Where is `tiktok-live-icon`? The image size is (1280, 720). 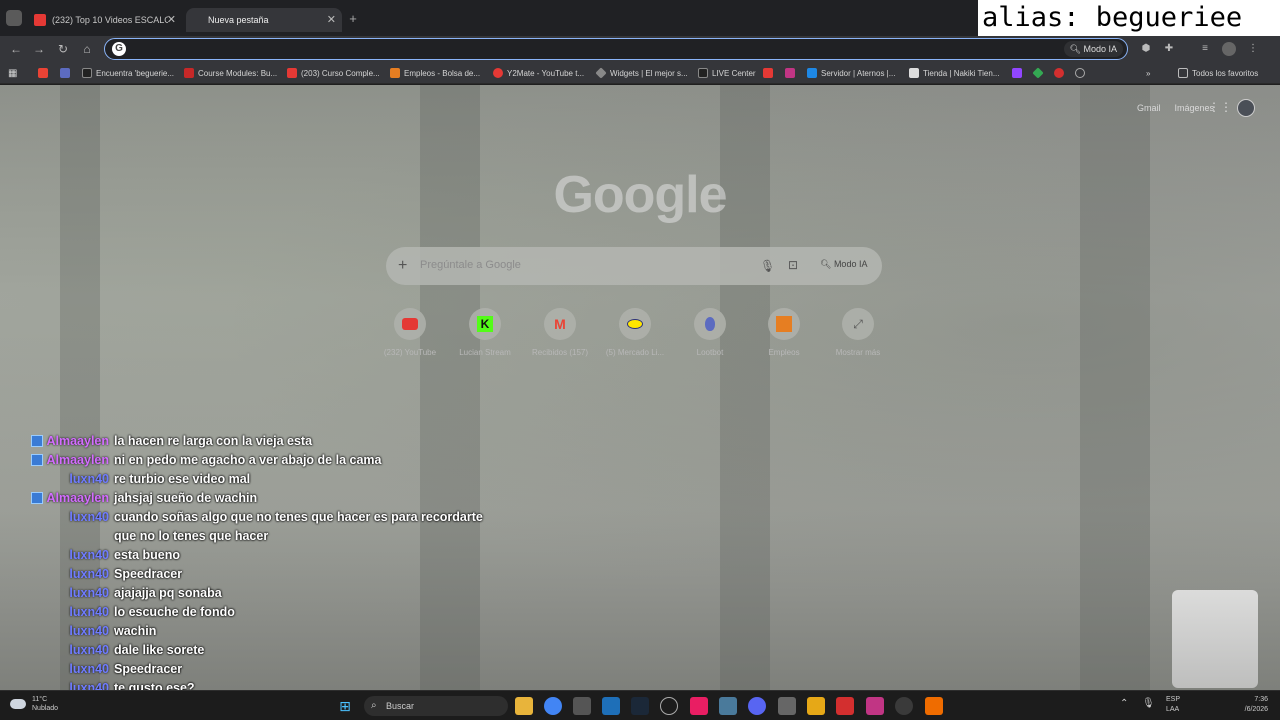 tiktok-live-icon is located at coordinates (699, 706).